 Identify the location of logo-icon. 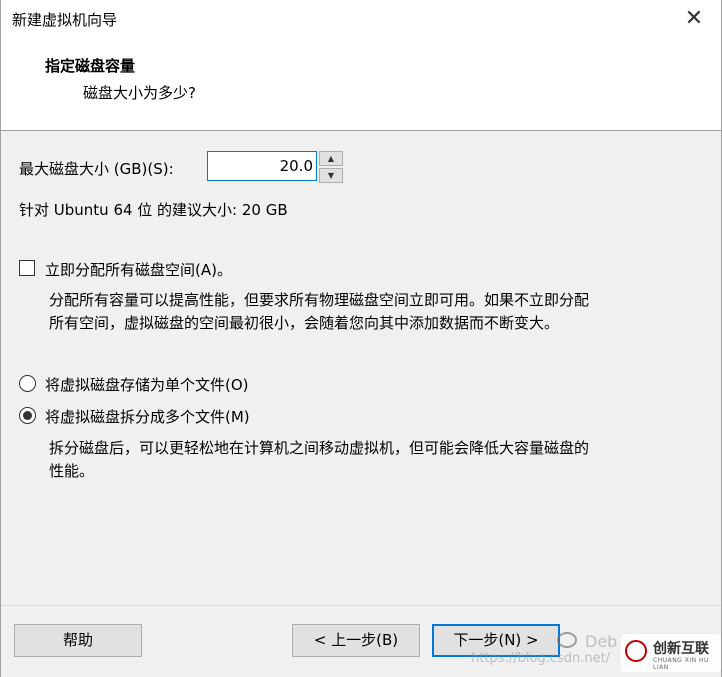
(636, 651).